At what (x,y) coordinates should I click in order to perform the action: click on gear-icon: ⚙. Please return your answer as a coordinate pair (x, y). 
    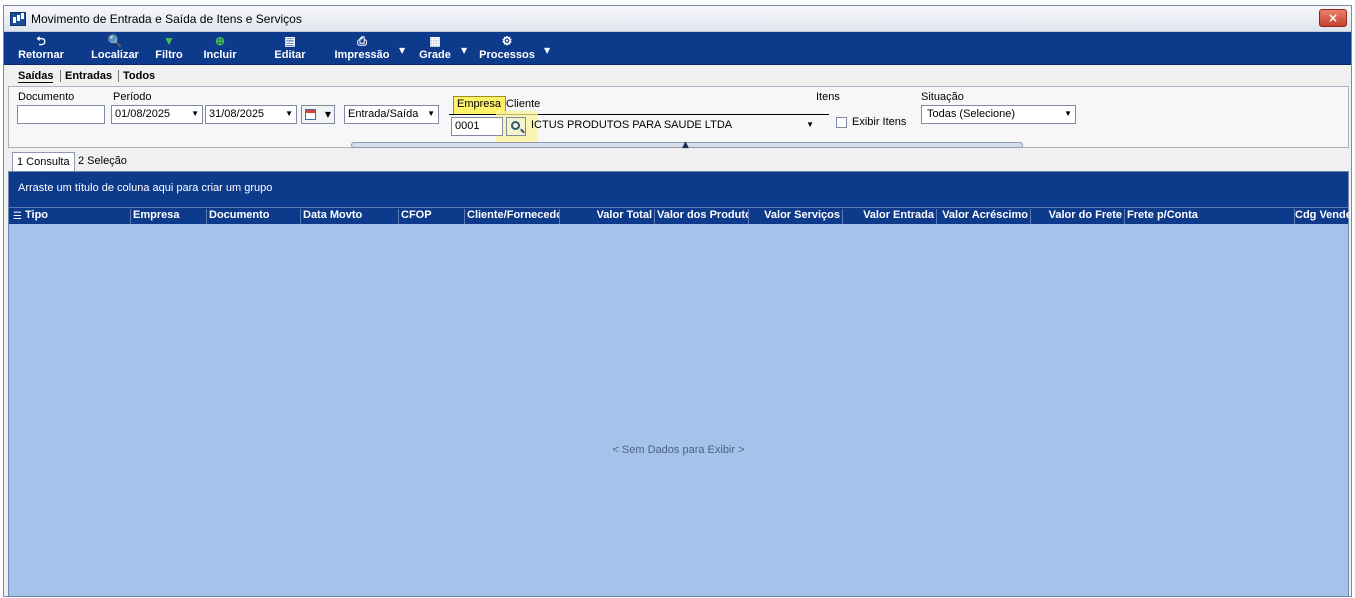
    Looking at the image, I should click on (507, 41).